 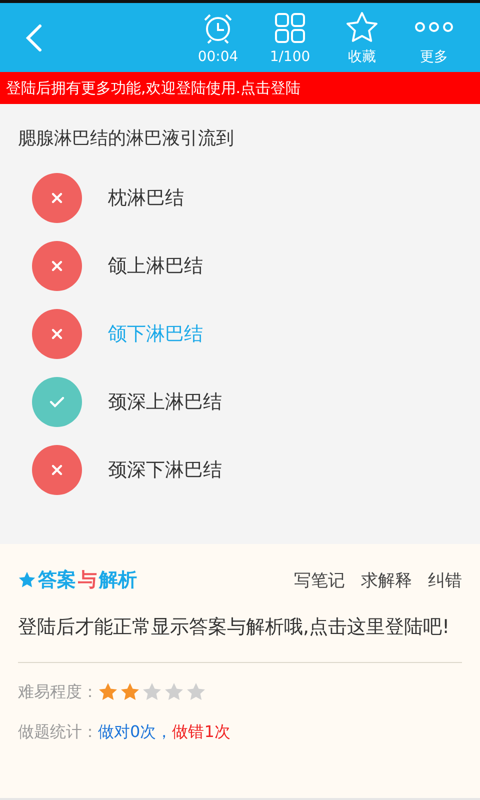 I want to click on option-text: 颈深下淋巴结, so click(x=165, y=470).